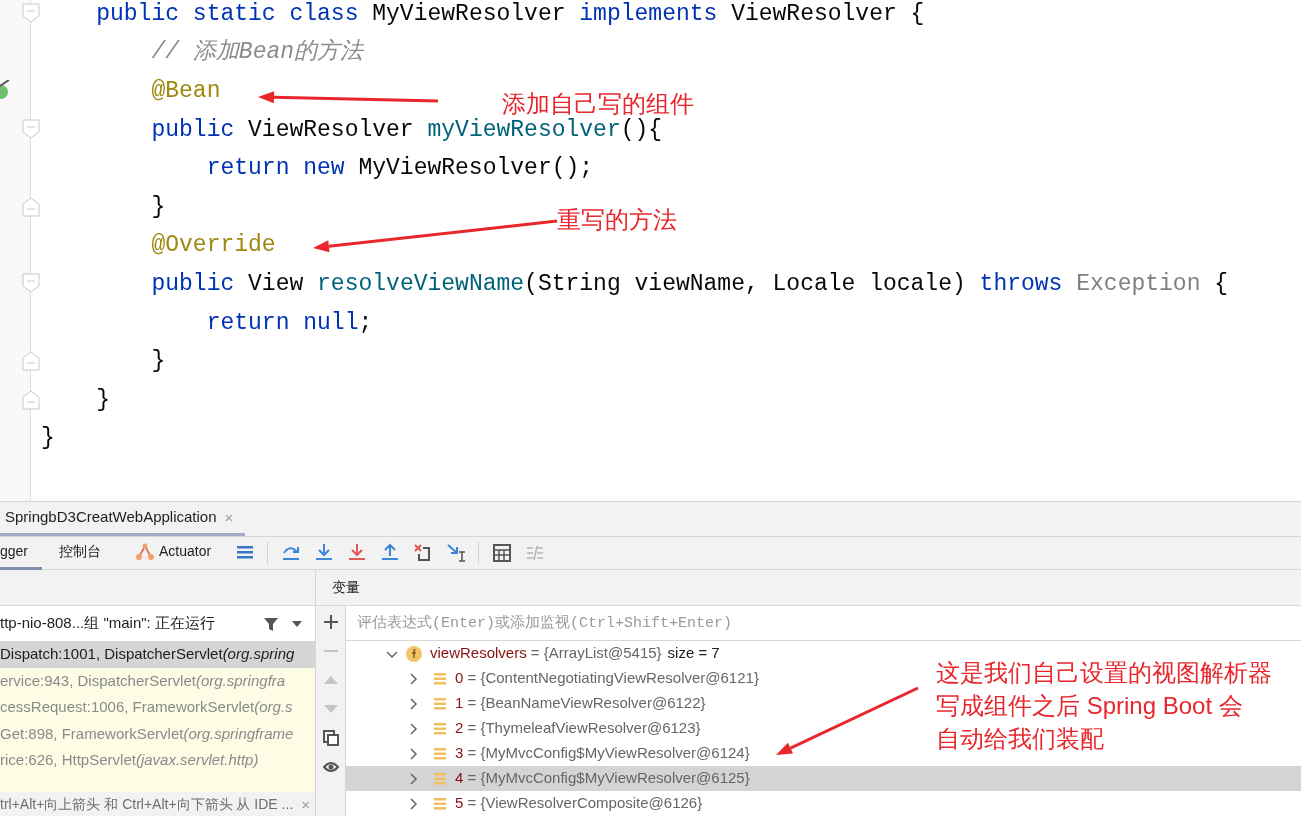  What do you see at coordinates (689, 284) in the screenshot?
I see `code-line: public View resolveViewName(String viewName, Locale locale) throws Exception {` at bounding box center [689, 284].